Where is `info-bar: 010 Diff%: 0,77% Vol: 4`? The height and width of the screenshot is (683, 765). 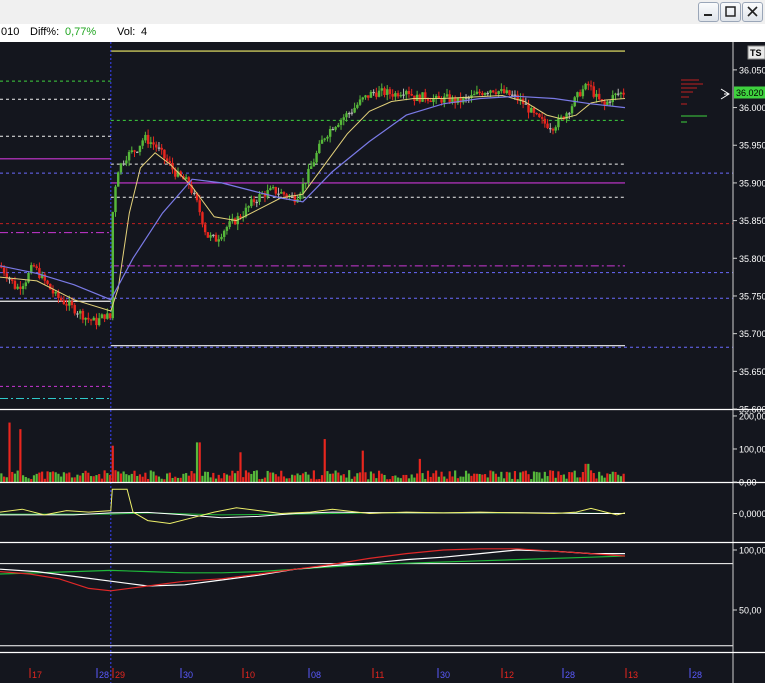
info-bar: 010 Diff%: 0,77% Vol: 4 is located at coordinates (382, 33).